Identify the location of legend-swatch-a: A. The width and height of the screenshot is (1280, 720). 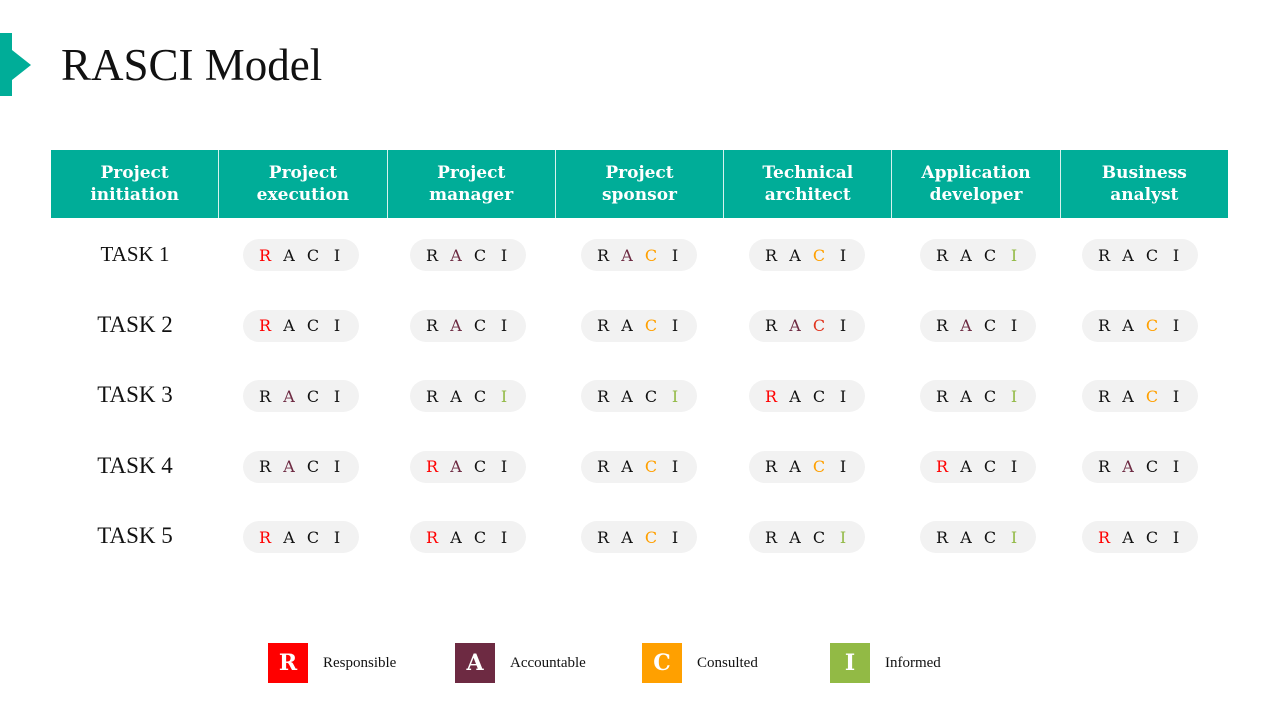
(475, 663).